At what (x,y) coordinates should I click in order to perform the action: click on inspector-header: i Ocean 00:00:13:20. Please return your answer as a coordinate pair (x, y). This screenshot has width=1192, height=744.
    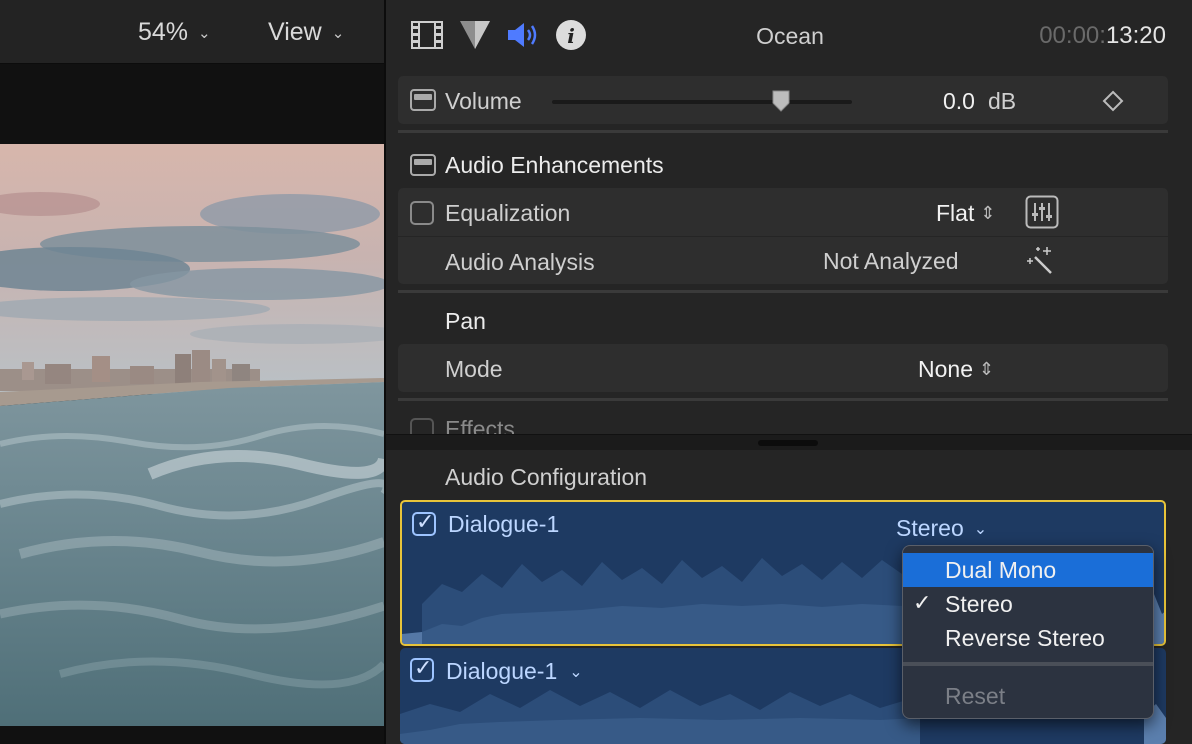
    Looking at the image, I should click on (789, 34).